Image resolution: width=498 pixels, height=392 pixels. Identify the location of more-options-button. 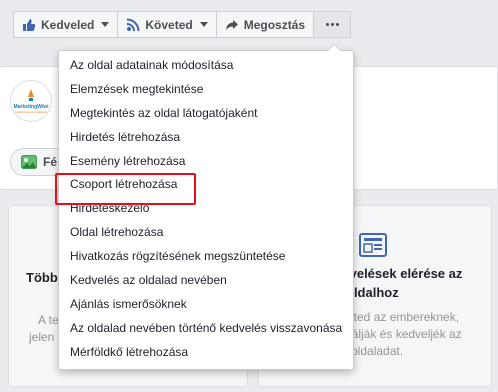
(332, 24).